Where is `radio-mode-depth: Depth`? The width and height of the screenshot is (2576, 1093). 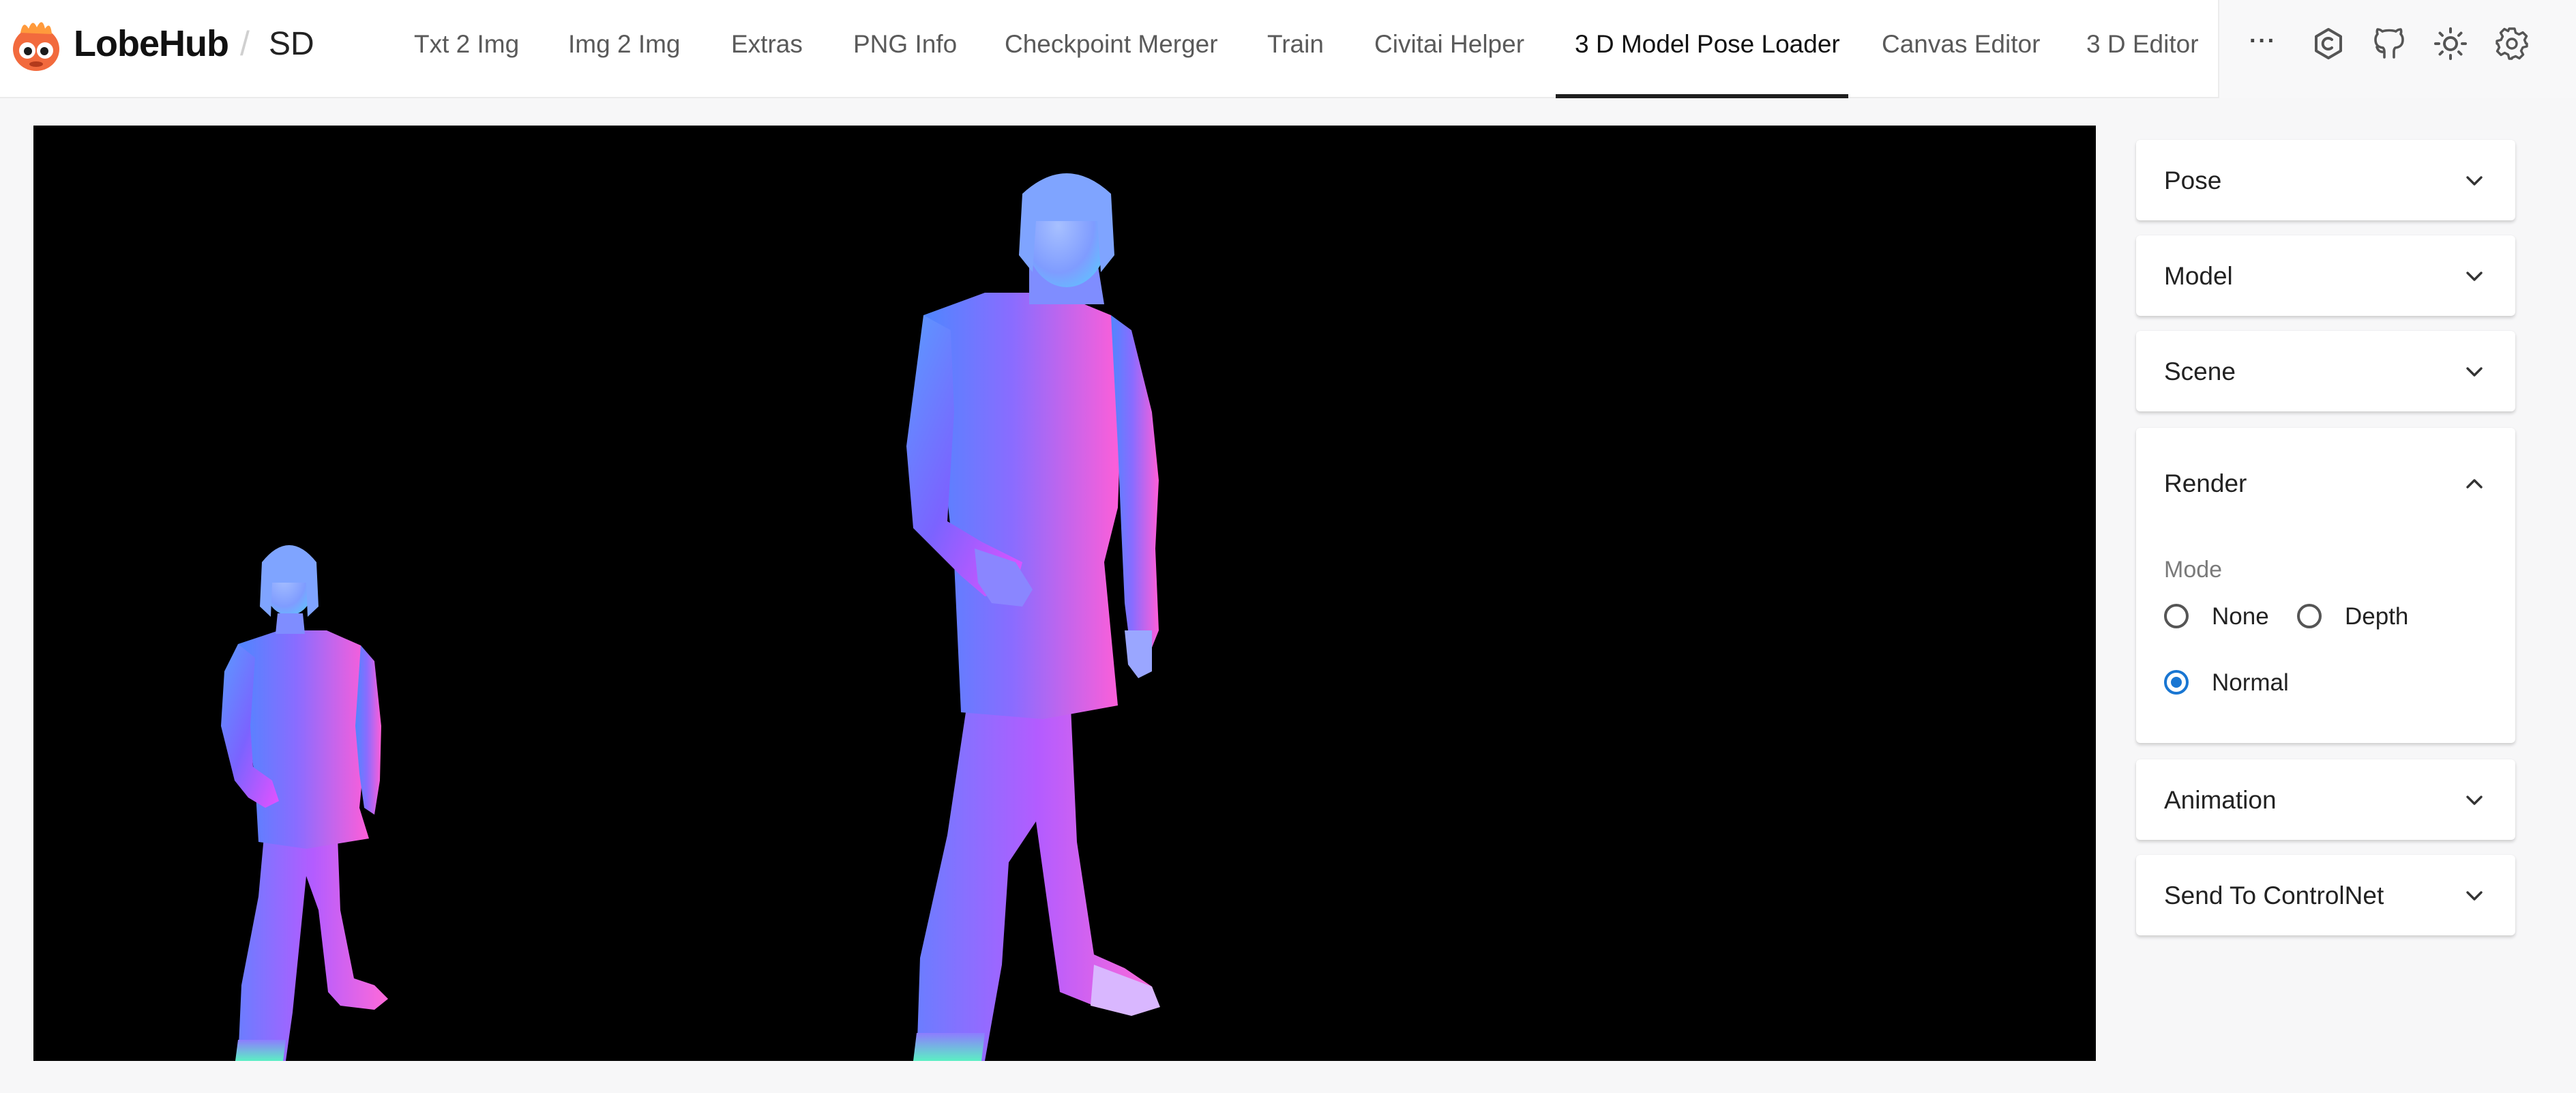 radio-mode-depth: Depth is located at coordinates (2365, 617).